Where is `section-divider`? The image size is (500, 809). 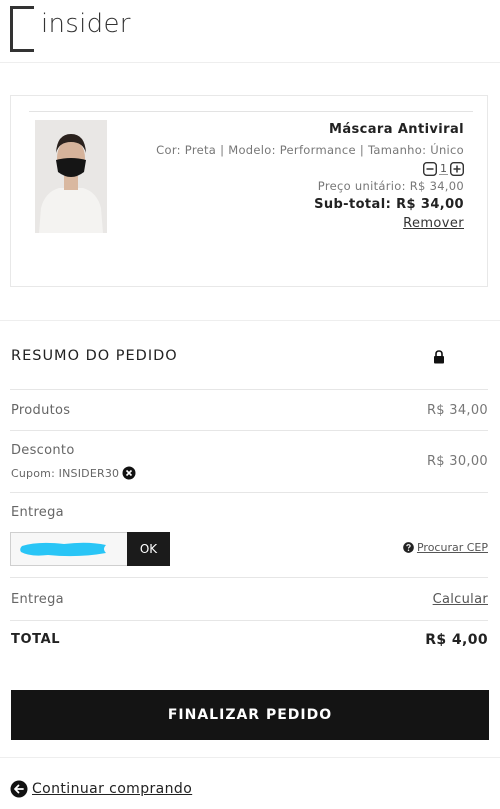
section-divider is located at coordinates (250, 320).